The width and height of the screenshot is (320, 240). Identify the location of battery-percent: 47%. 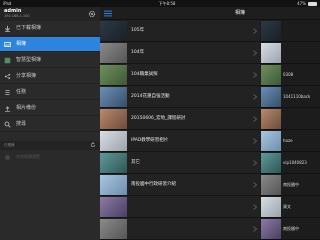
(301, 3).